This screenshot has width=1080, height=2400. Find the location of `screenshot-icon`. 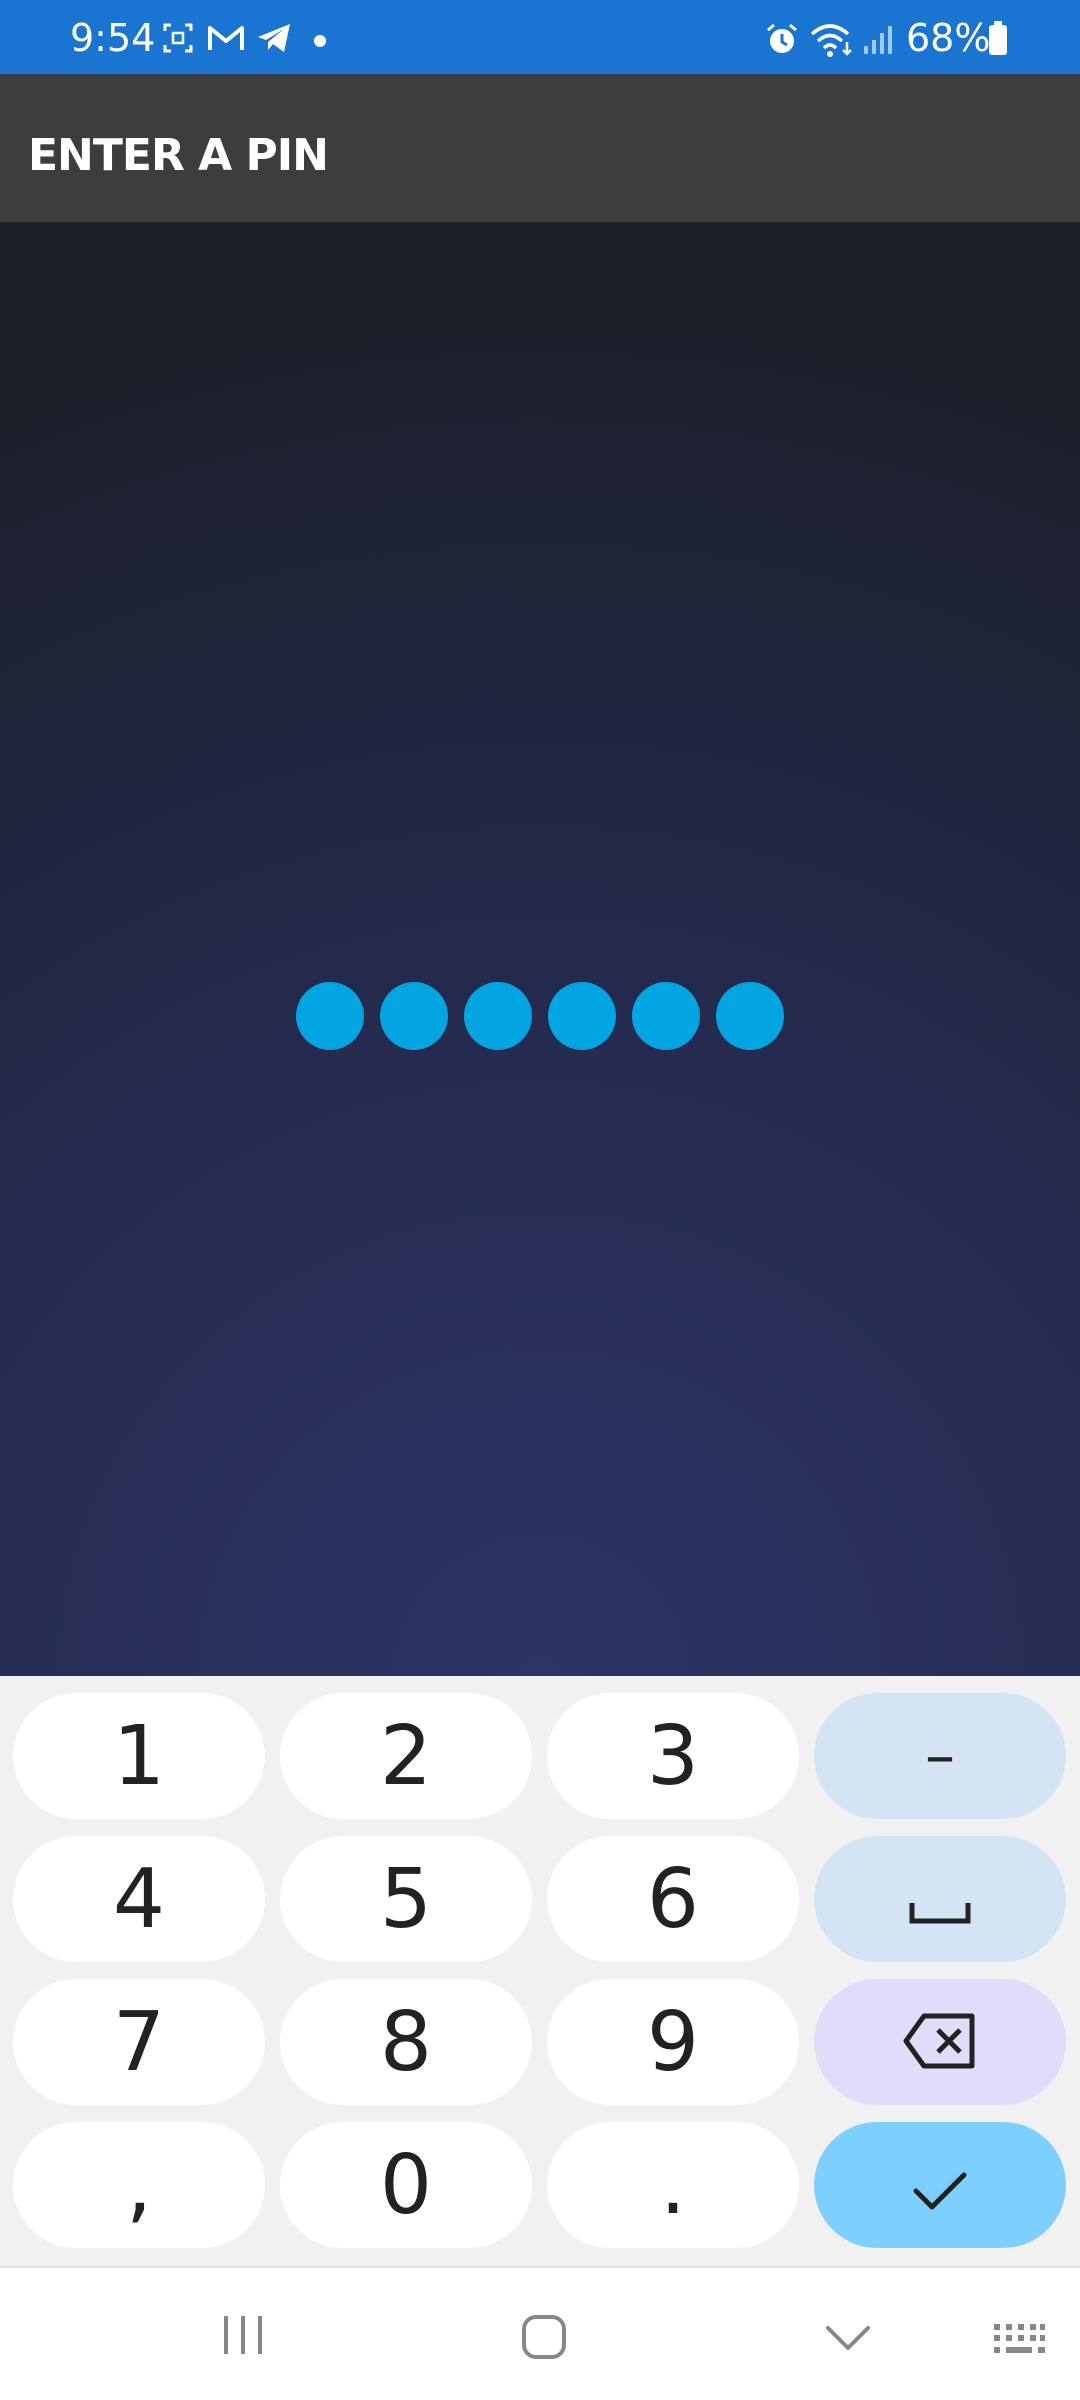

screenshot-icon is located at coordinates (178, 38).